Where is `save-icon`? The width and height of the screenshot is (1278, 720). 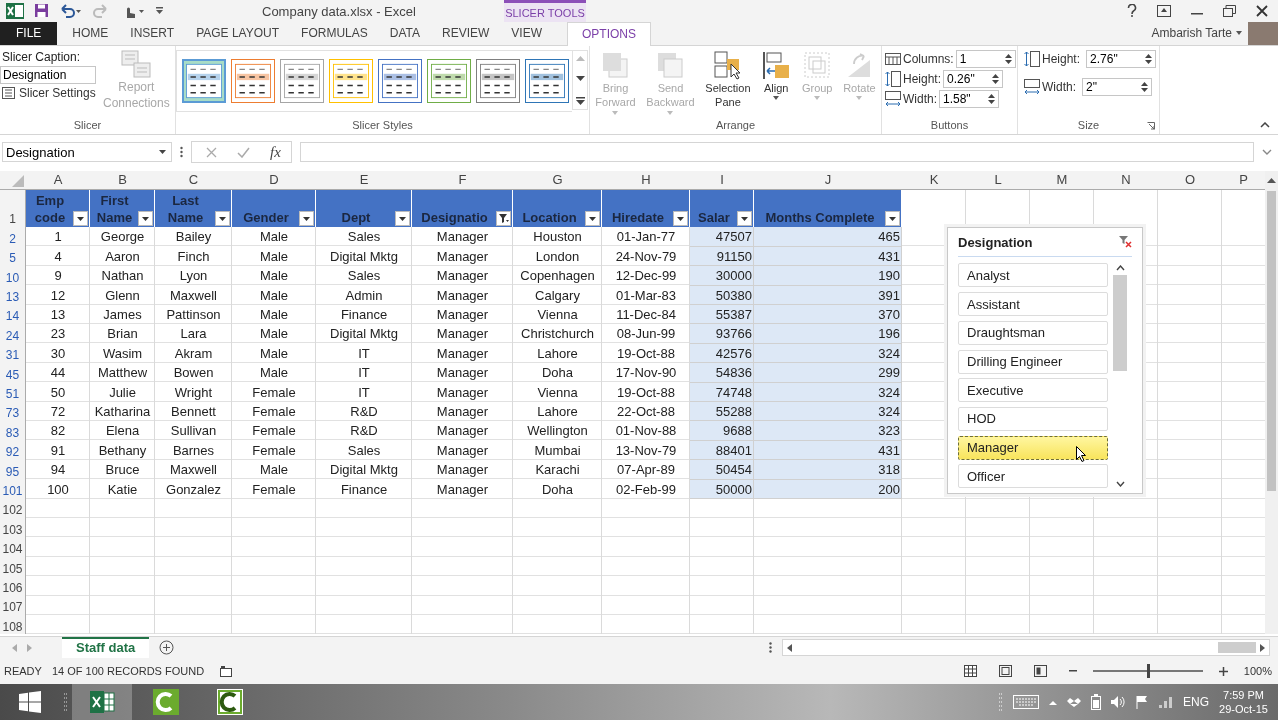
save-icon is located at coordinates (41, 11).